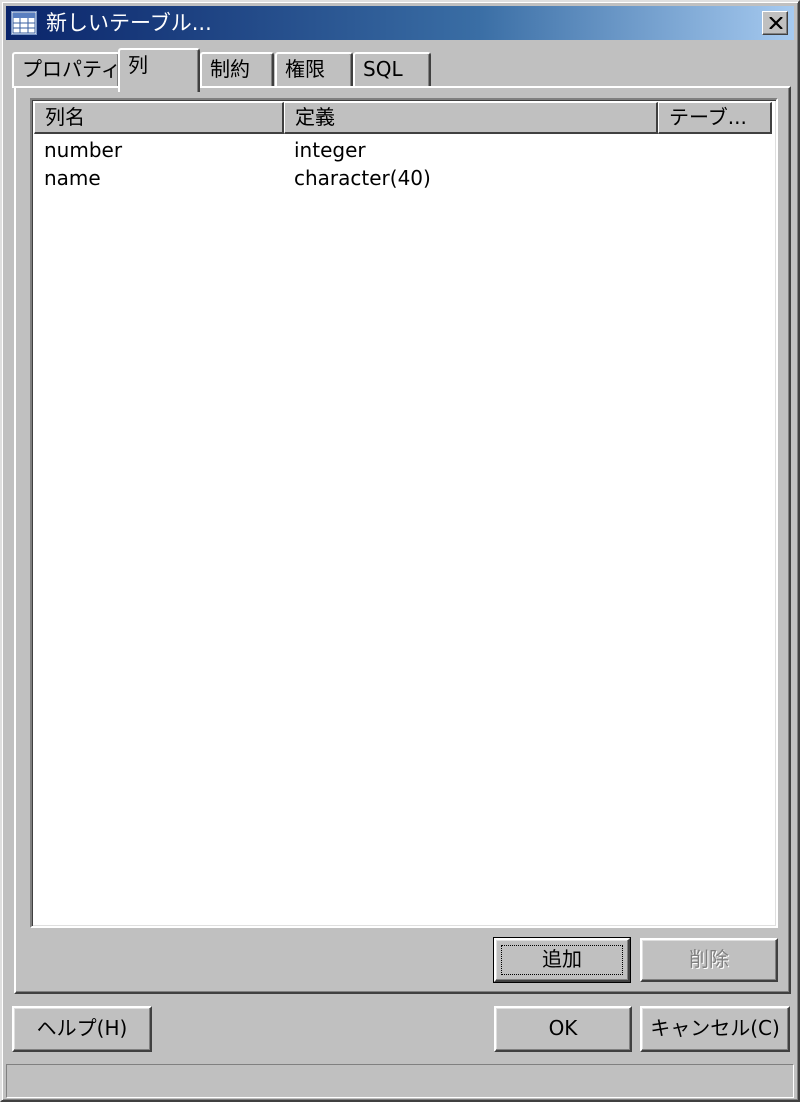 This screenshot has height=1102, width=800. I want to click on cell-column-name: name, so click(72, 178).